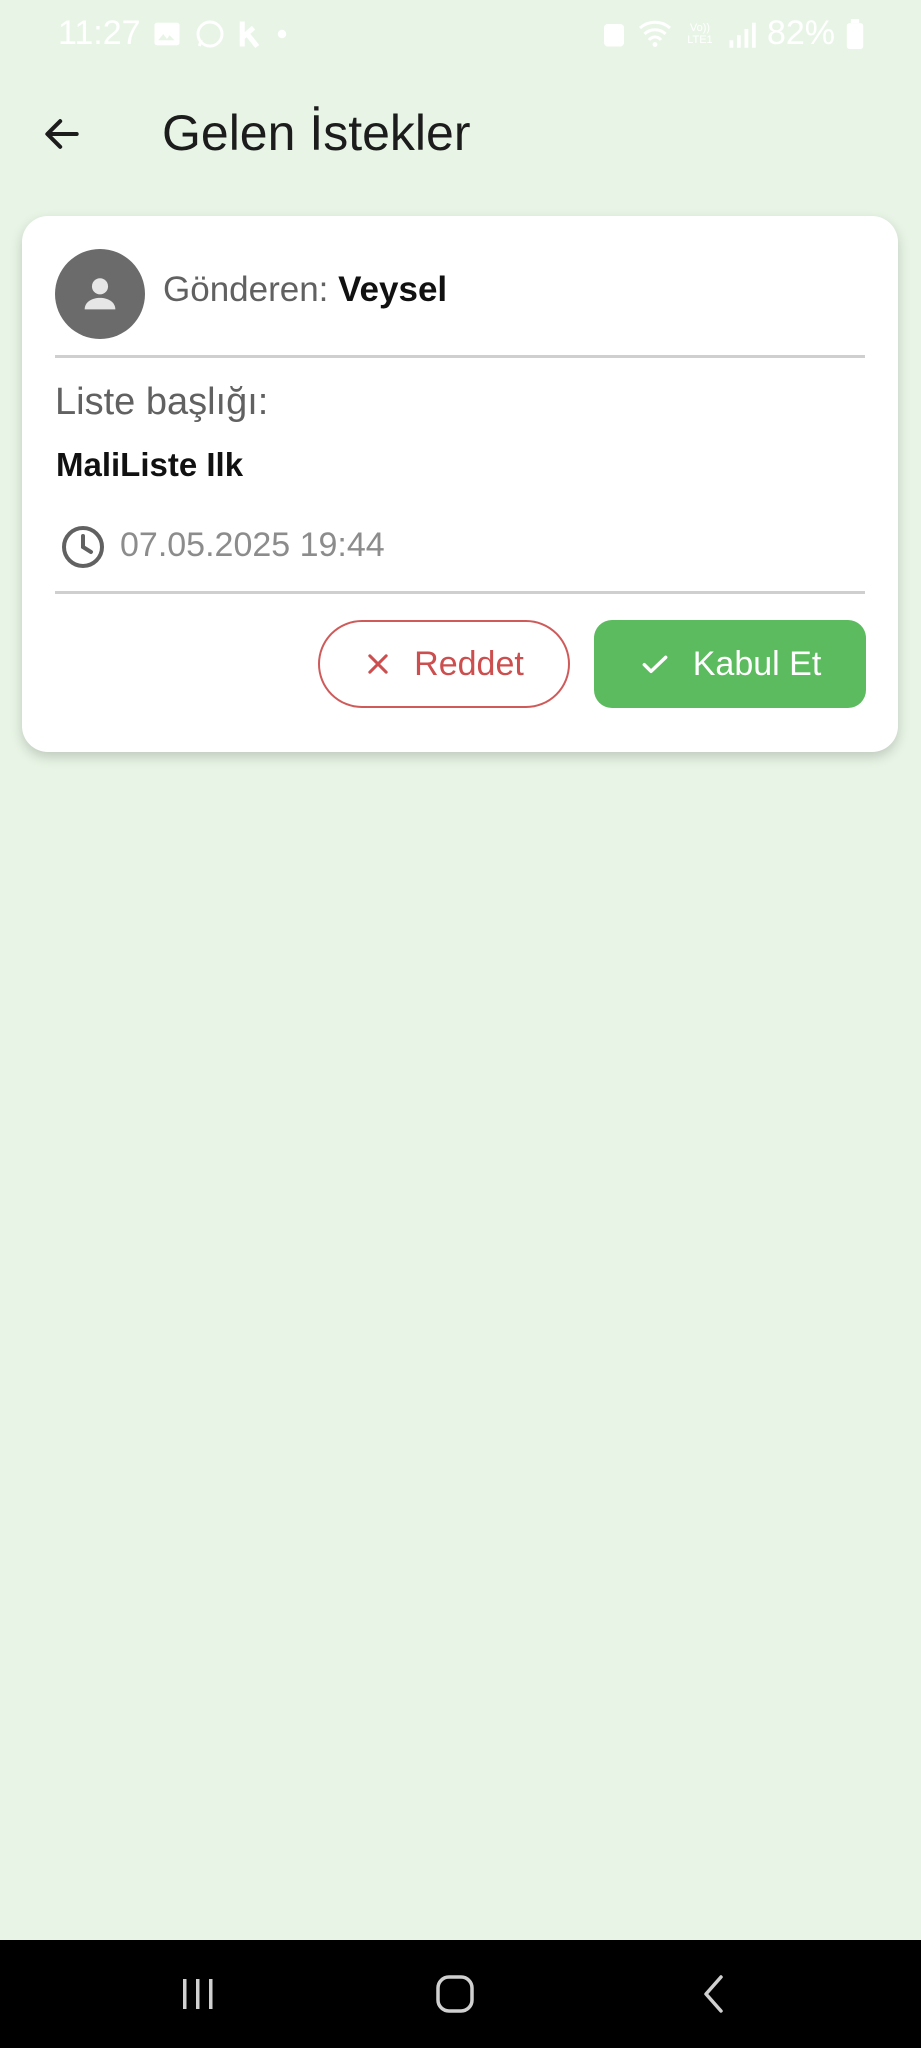 This screenshot has width=921, height=2048. What do you see at coordinates (700, 33) in the screenshot?
I see `network-label: Vo)) LTE1` at bounding box center [700, 33].